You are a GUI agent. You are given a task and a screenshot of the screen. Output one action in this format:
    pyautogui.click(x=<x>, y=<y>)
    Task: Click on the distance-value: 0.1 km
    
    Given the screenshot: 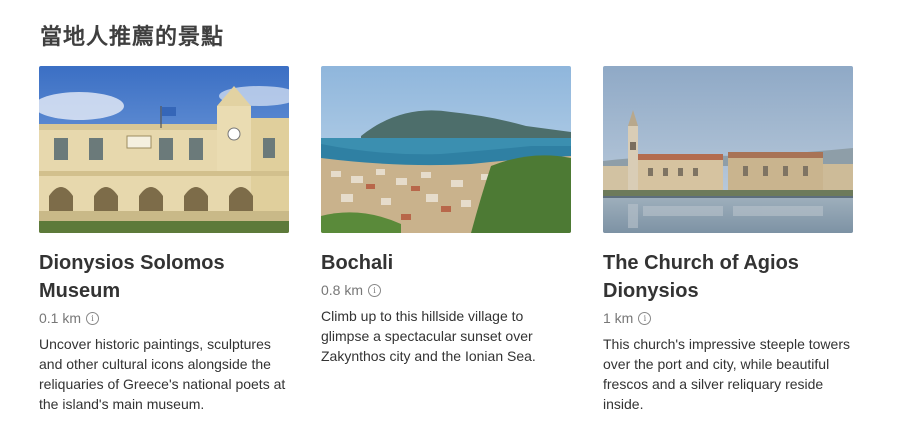 What is the action you would take?
    pyautogui.click(x=60, y=318)
    